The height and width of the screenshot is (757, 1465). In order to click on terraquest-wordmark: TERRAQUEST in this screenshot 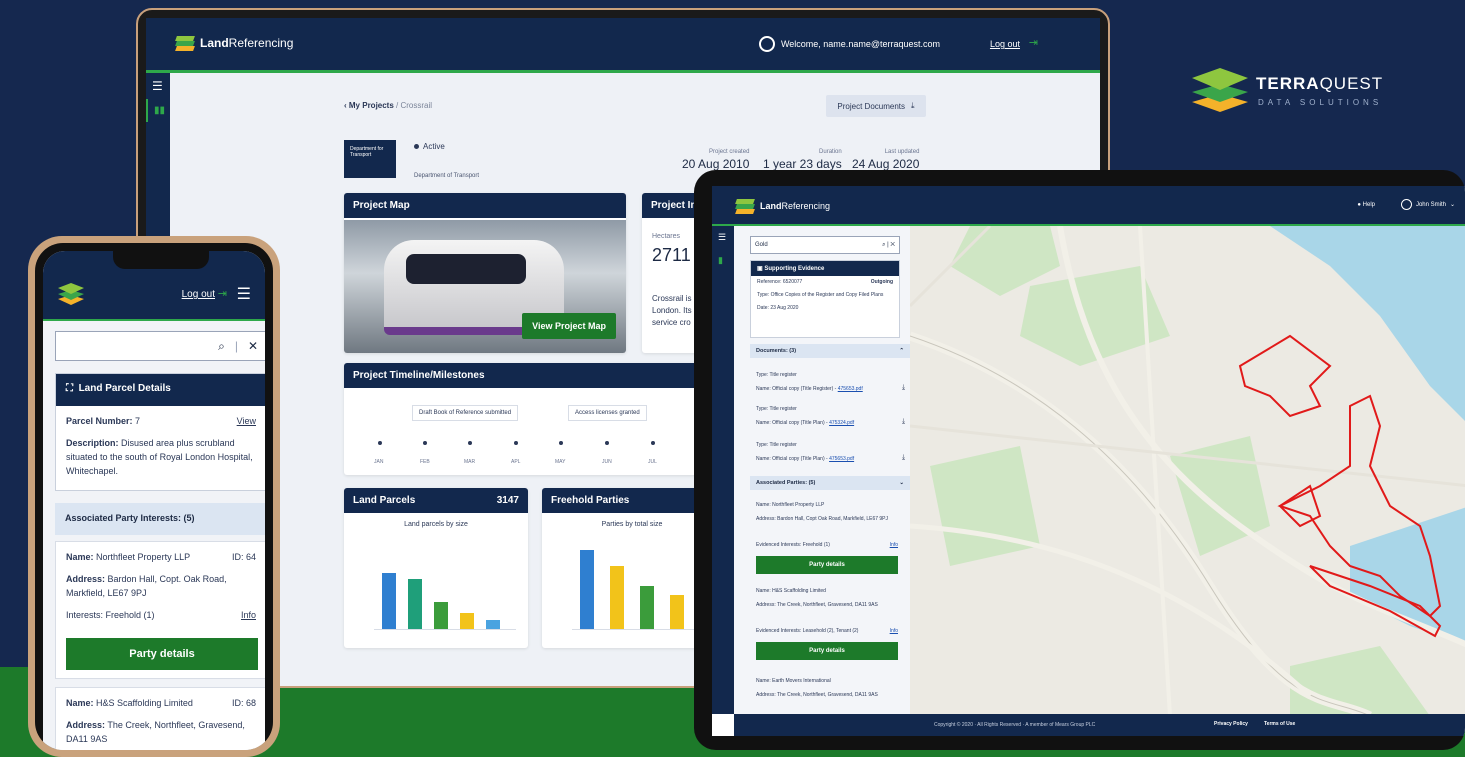, I will do `click(1320, 83)`.